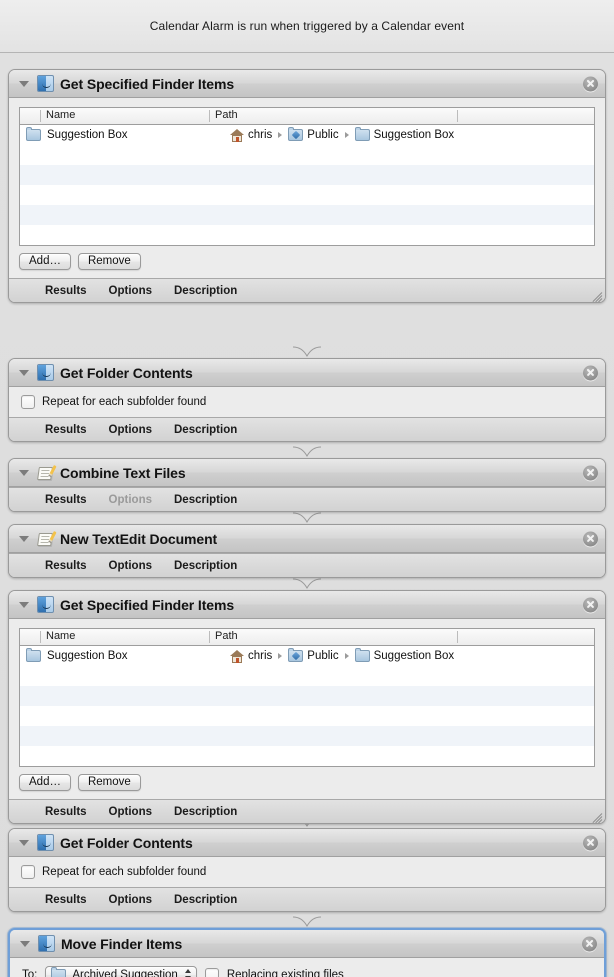  Describe the element at coordinates (77, 655) in the screenshot. I see `cell-name: Suggestion Box` at that location.